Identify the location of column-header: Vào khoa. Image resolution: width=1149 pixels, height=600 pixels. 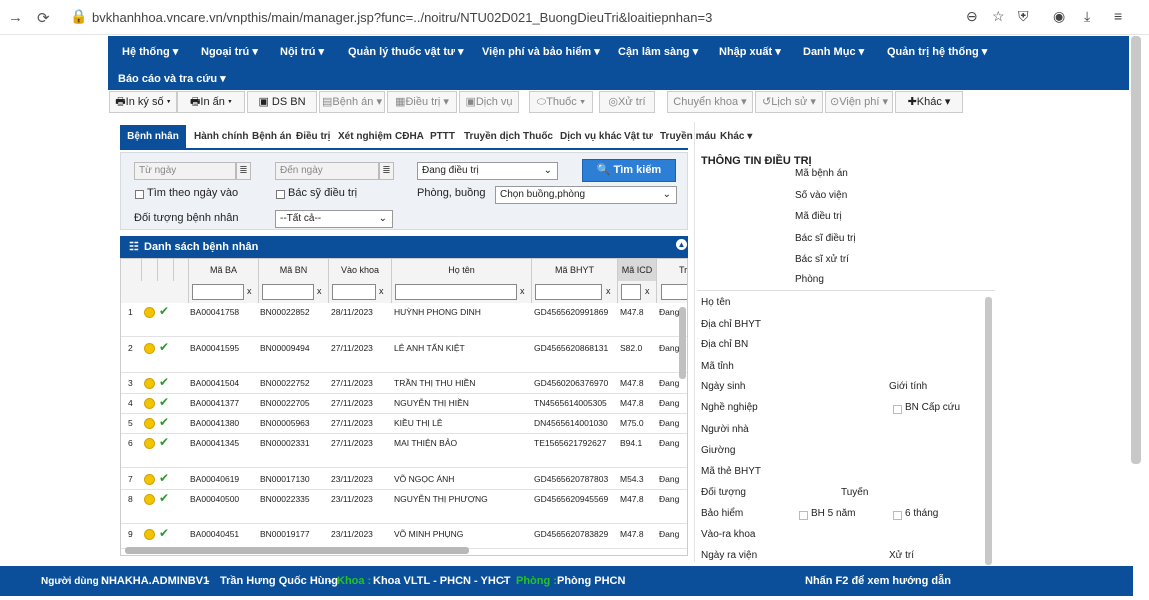
(360, 270).